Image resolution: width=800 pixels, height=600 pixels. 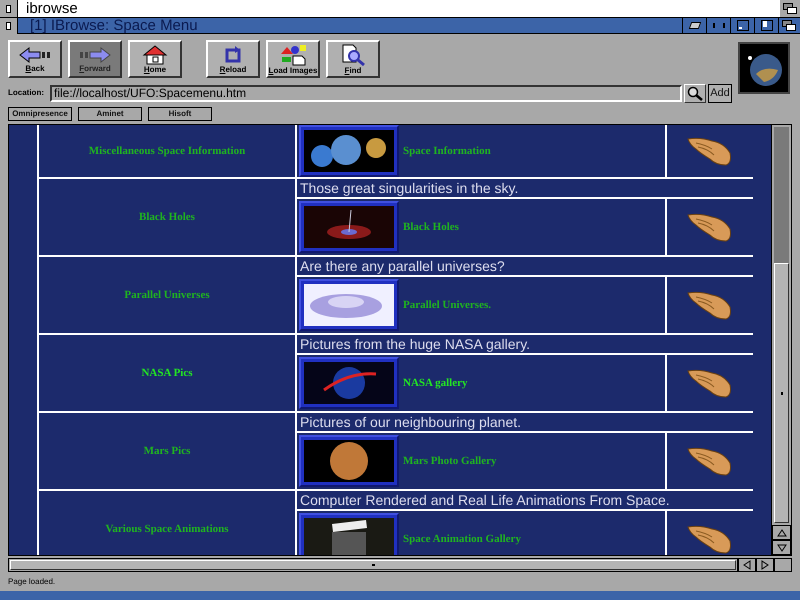 I want to click on gallery-link: Space Information, so click(x=447, y=151).